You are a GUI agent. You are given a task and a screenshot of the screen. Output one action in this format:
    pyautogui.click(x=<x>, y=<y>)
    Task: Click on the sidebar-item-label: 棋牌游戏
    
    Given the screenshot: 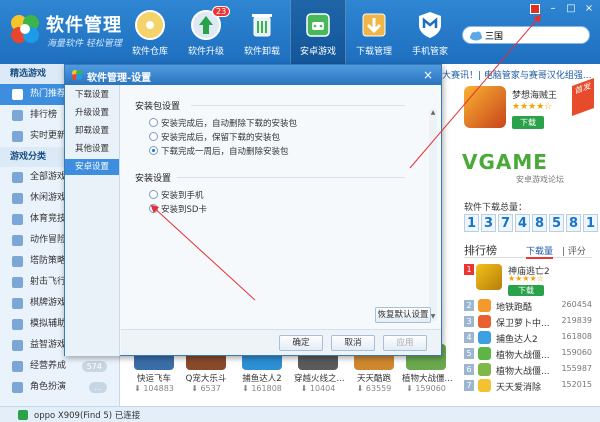 What is the action you would take?
    pyautogui.click(x=48, y=303)
    